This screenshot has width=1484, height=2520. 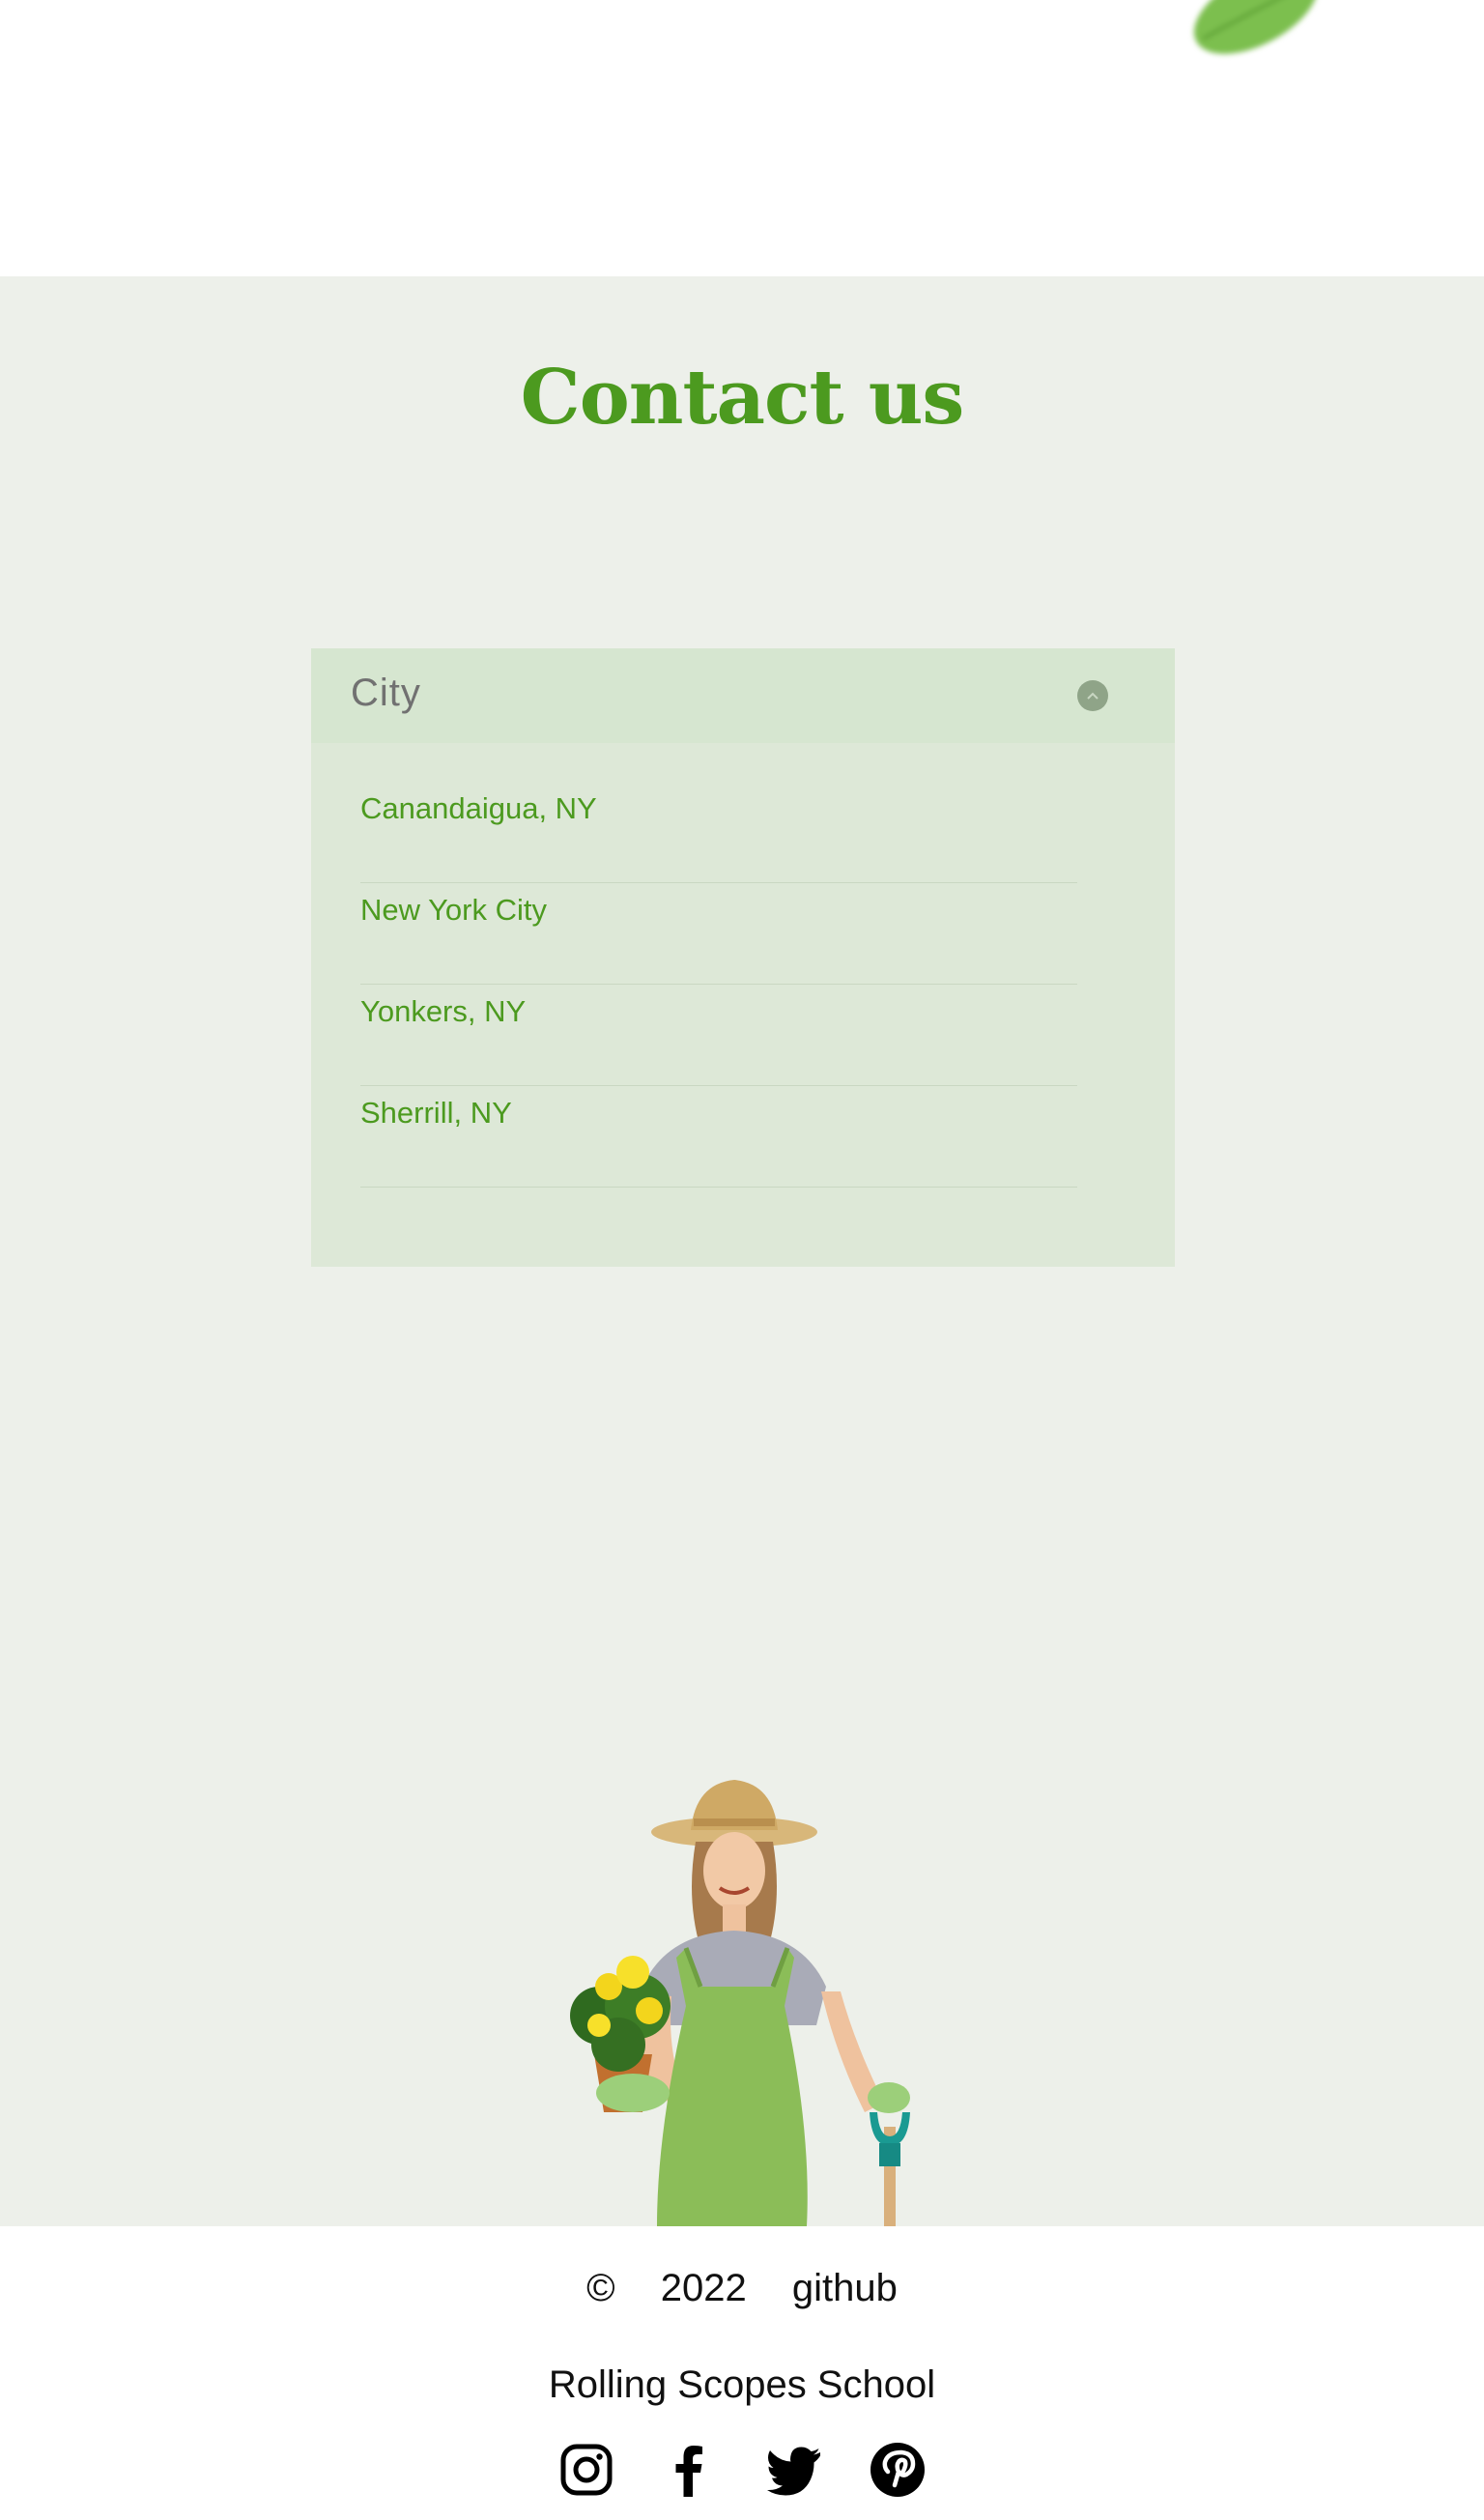 What do you see at coordinates (898, 2470) in the screenshot?
I see `pinterest-icon` at bounding box center [898, 2470].